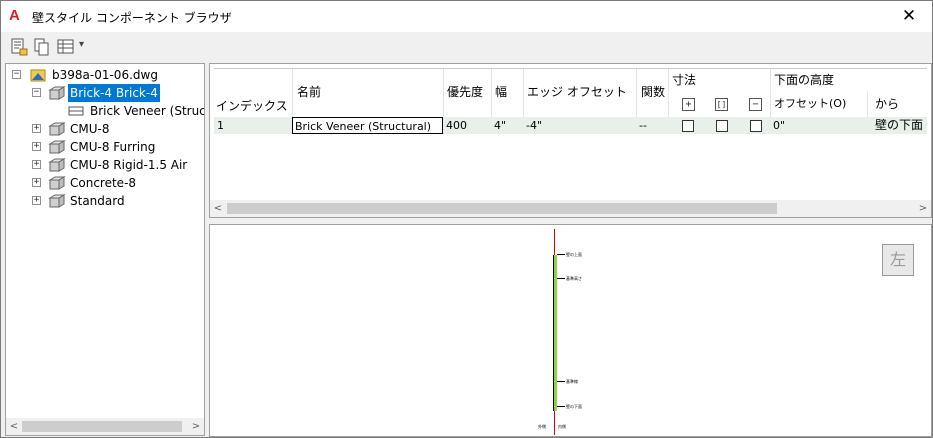 This screenshot has width=933, height=438. I want to click on tree-horizontal-scrollbar: < >, so click(105, 426).